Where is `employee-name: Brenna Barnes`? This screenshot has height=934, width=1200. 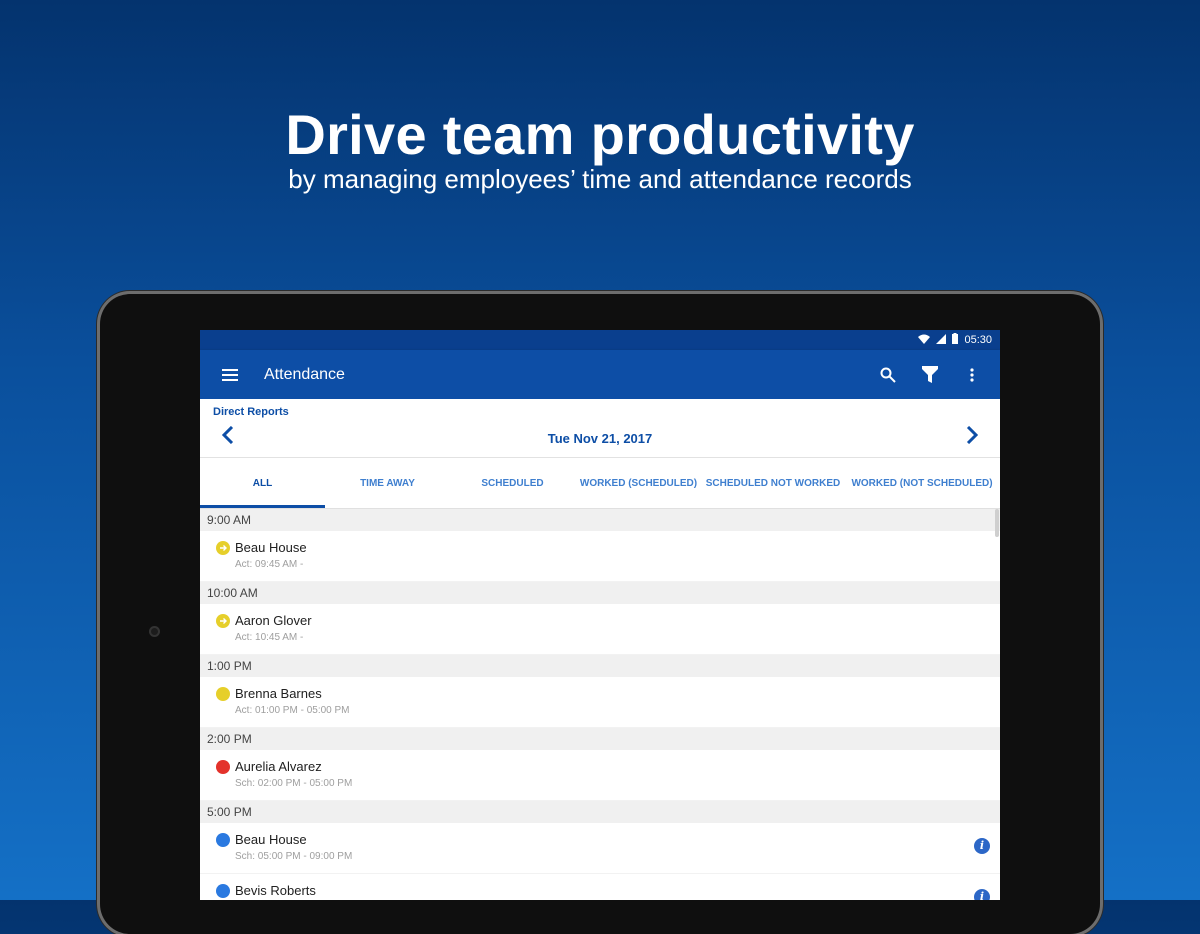 employee-name: Brenna Barnes is located at coordinates (278, 693).